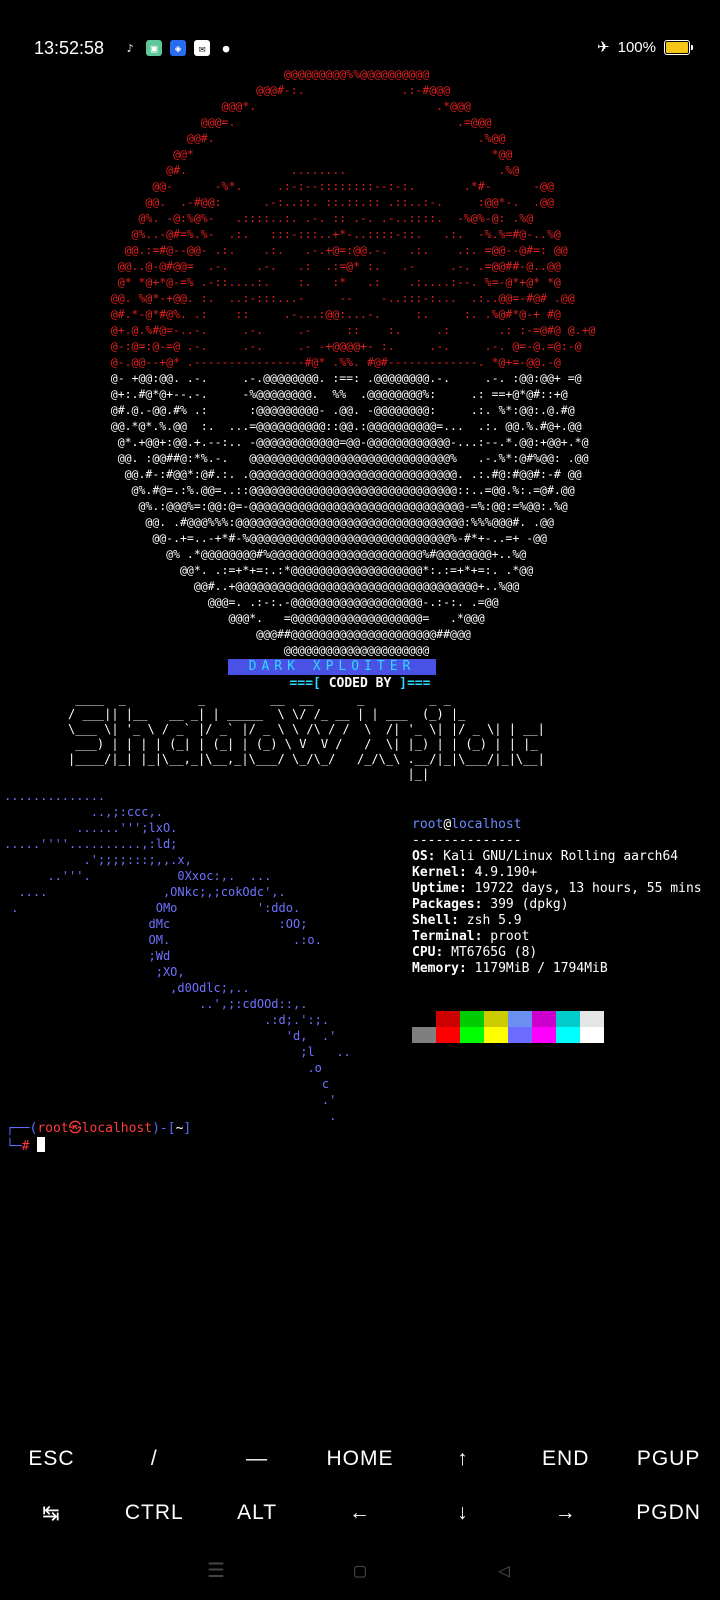 The width and height of the screenshot is (720, 1600). I want to click on info-host: localhost, so click(486, 824).